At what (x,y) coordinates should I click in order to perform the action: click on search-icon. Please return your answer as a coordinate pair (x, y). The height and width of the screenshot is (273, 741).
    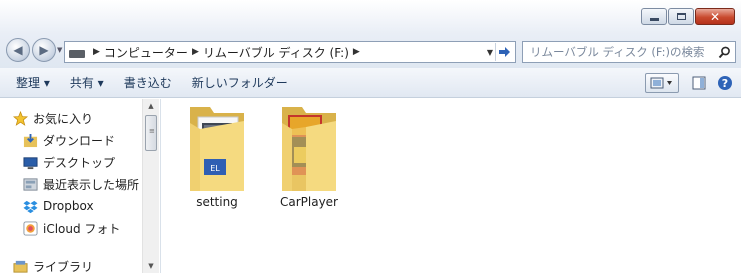
    Looking at the image, I should click on (724, 52).